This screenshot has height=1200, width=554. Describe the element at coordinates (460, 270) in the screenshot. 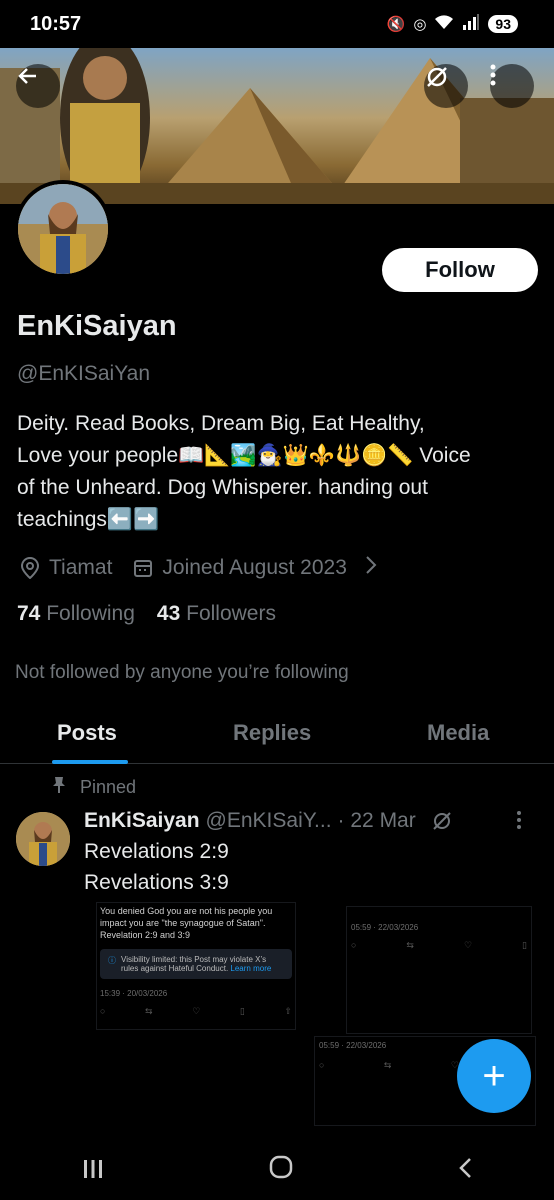

I see `follow-button: Follow` at that location.